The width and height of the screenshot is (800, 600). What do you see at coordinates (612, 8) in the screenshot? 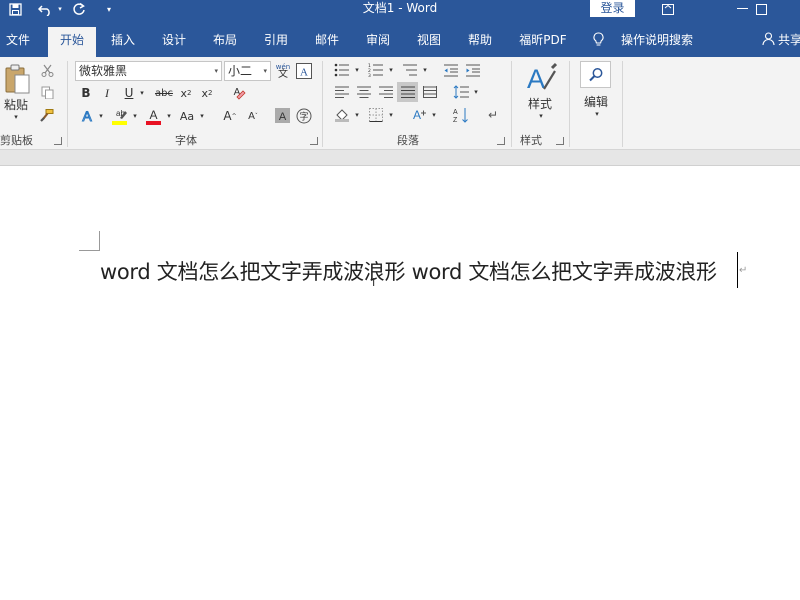
I see `login-button: 登录` at bounding box center [612, 8].